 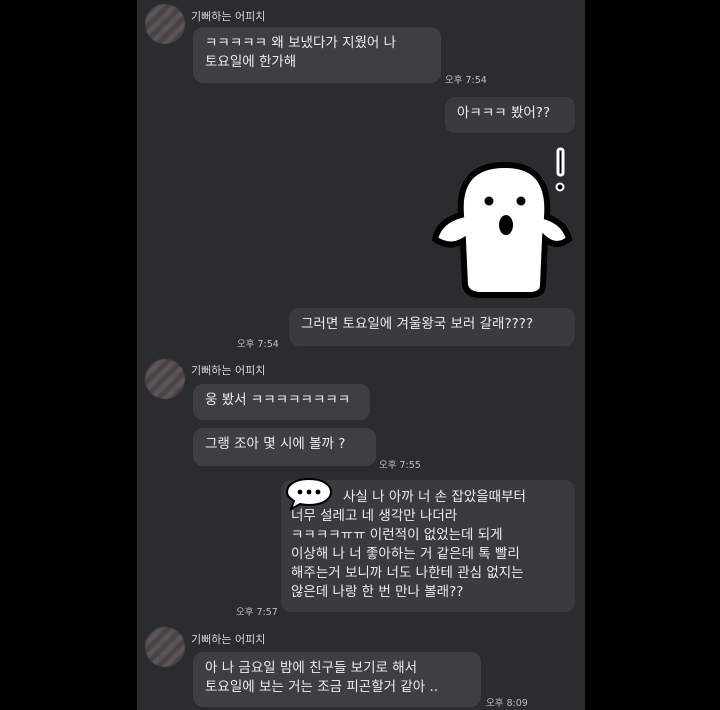 What do you see at coordinates (311, 668) in the screenshot?
I see `message-line: 아 나 금요일 밤에 친구들 보기로 해서` at bounding box center [311, 668].